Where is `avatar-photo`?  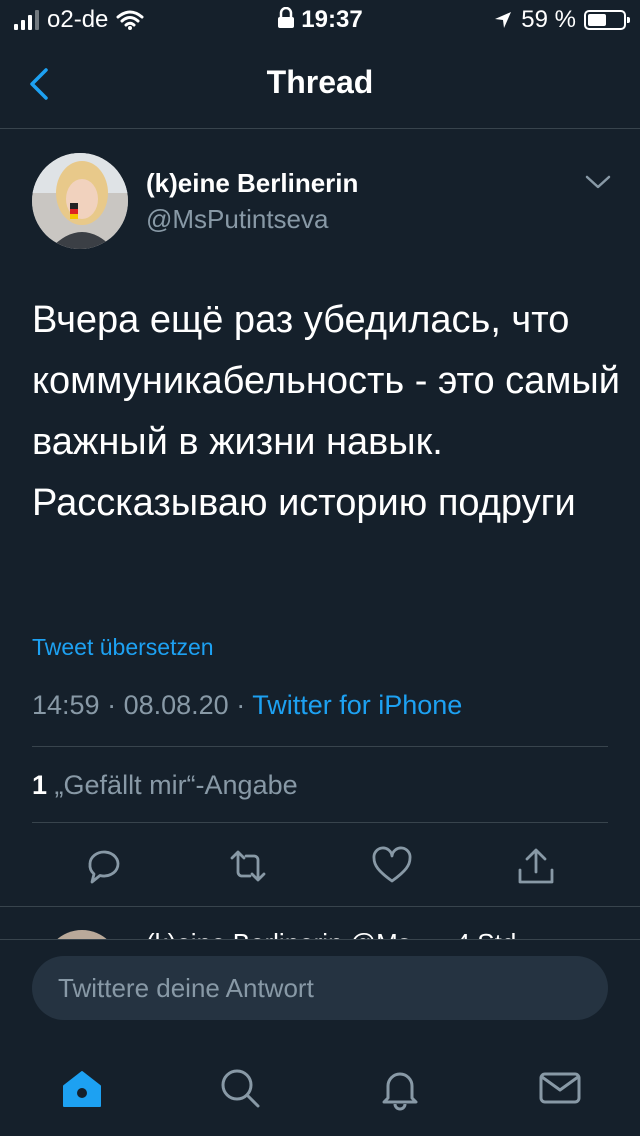
avatar-photo is located at coordinates (80, 201).